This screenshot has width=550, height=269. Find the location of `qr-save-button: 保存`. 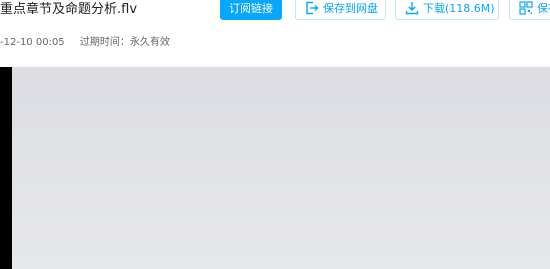

qr-save-button: 保存 is located at coordinates (529, 10).